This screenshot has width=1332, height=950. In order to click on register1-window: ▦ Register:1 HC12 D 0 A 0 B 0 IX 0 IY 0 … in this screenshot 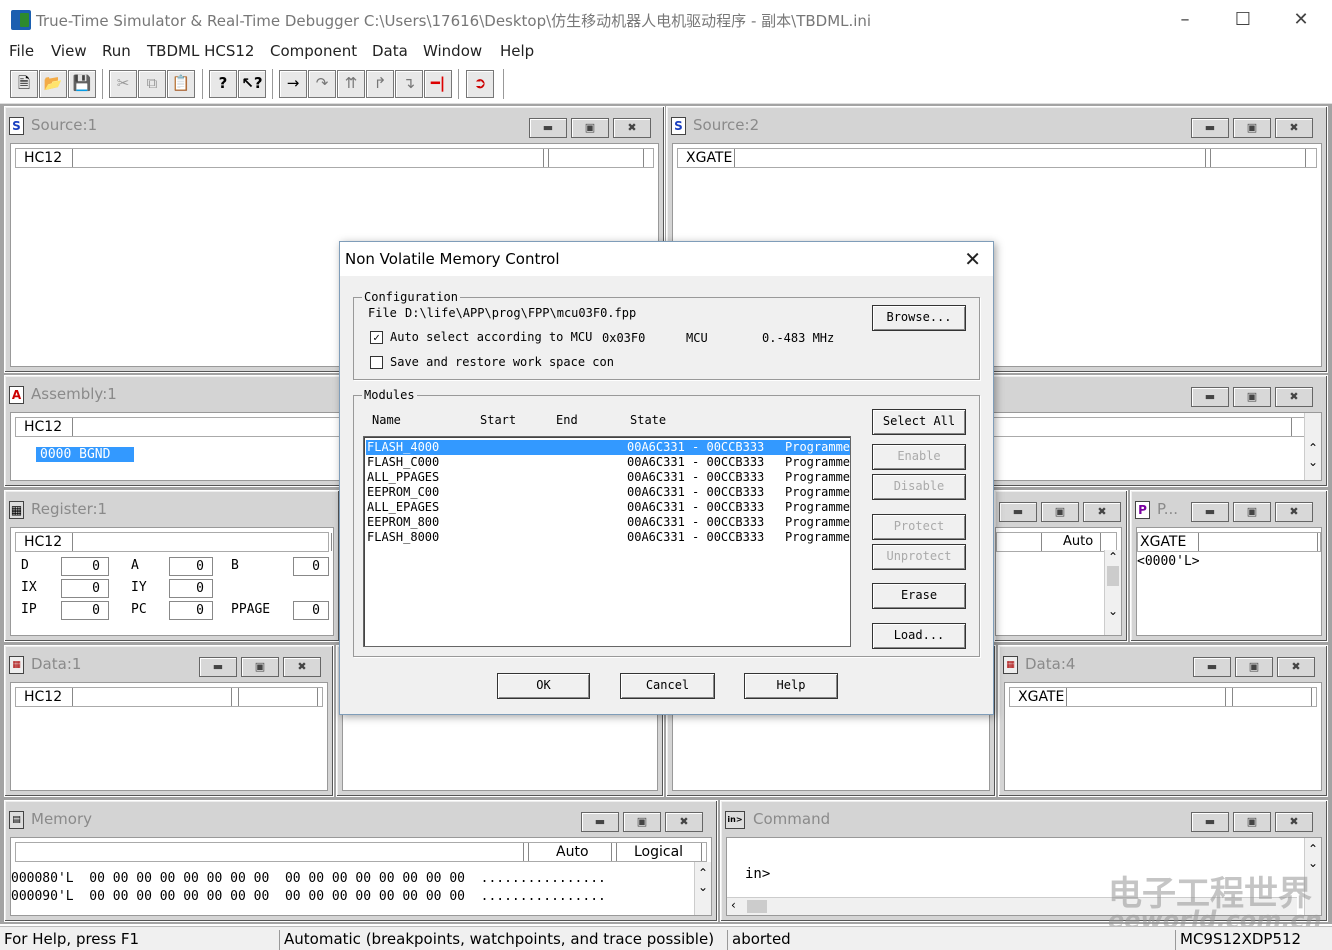, I will do `click(172, 566)`.